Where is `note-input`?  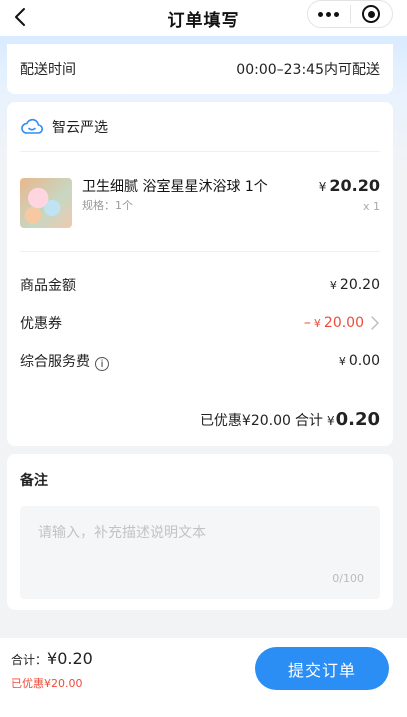
note-input is located at coordinates (200, 552).